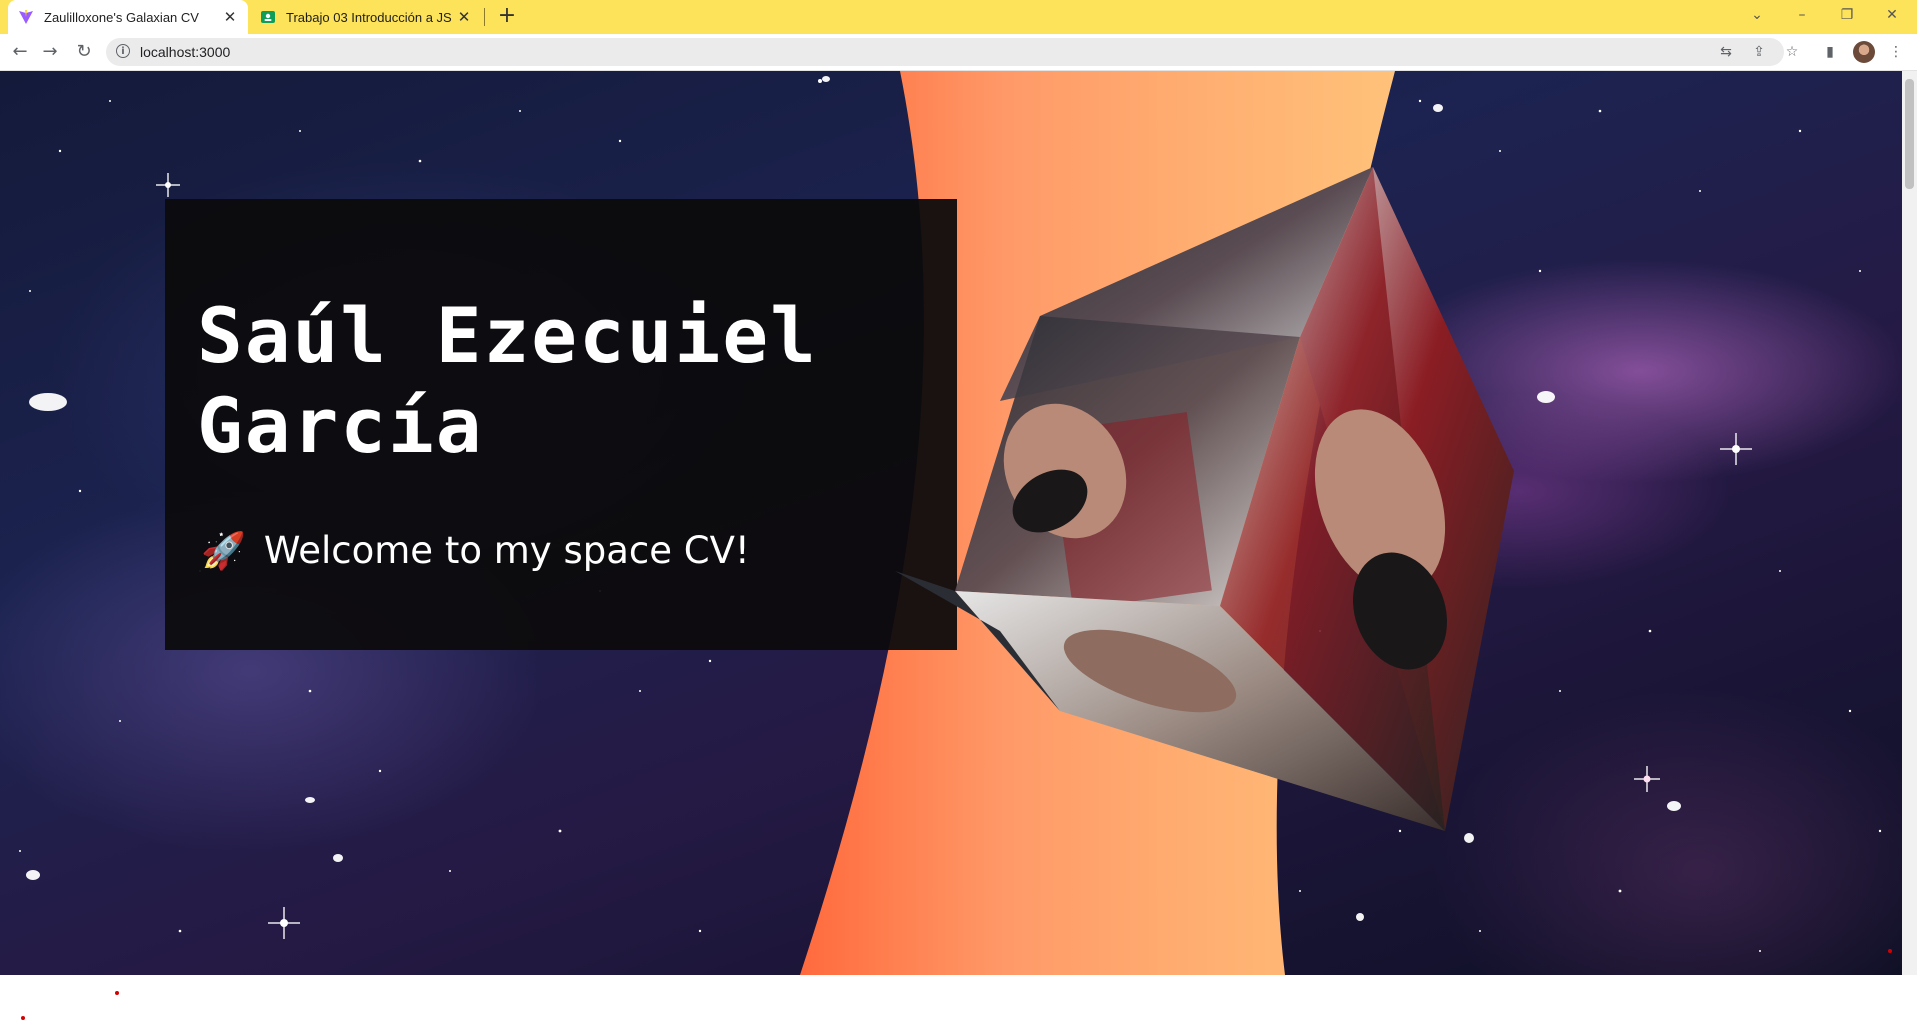 This screenshot has width=1917, height=1022. I want to click on new-tab-button: +, so click(507, 17).